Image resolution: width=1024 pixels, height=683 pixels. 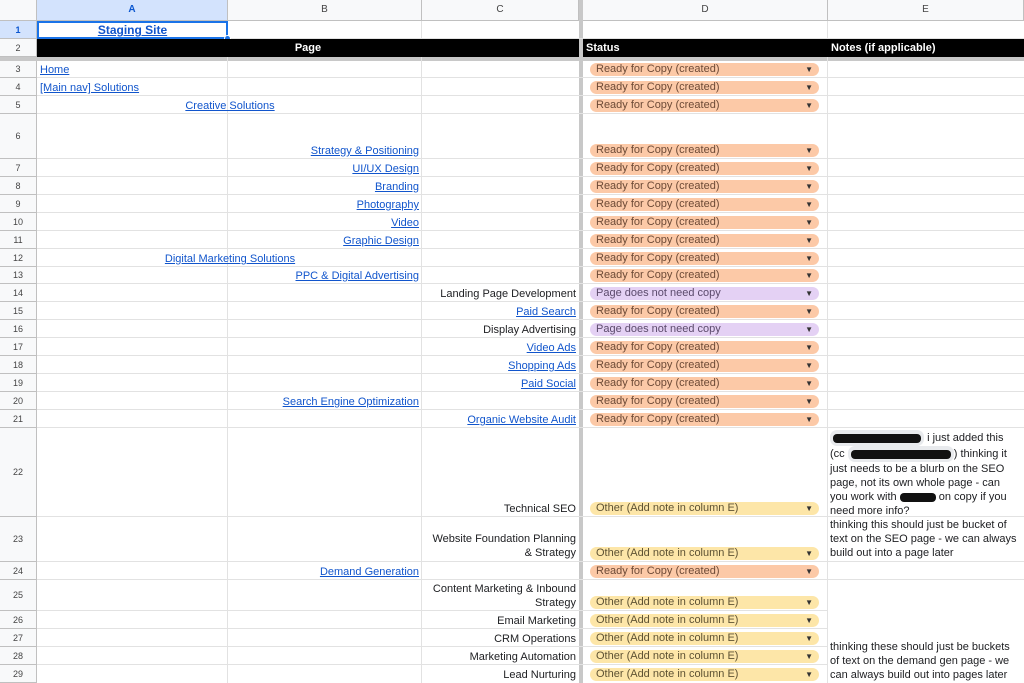 What do you see at coordinates (18, 293) in the screenshot?
I see `row-header: 14` at bounding box center [18, 293].